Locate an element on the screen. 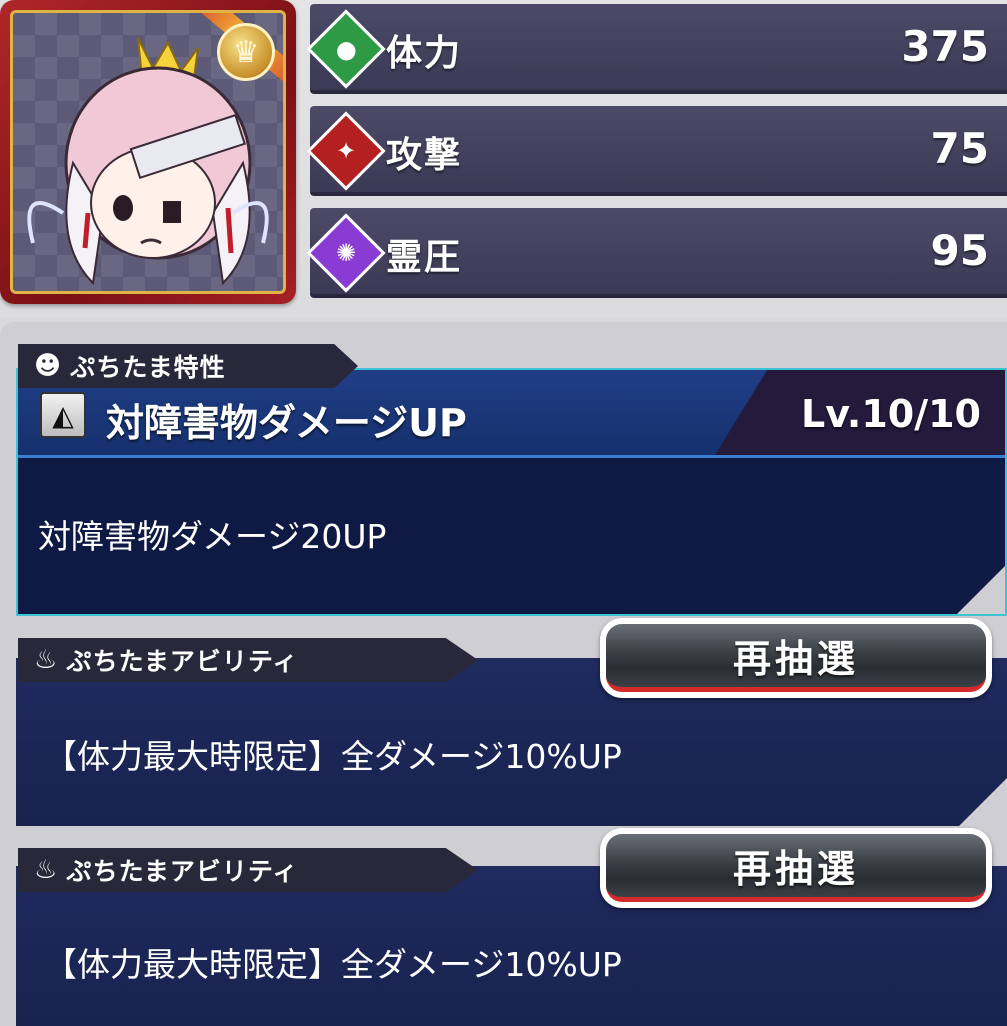  ability-tab-2: ♨ ぷちたまアビリティ is located at coordinates (248, 870).